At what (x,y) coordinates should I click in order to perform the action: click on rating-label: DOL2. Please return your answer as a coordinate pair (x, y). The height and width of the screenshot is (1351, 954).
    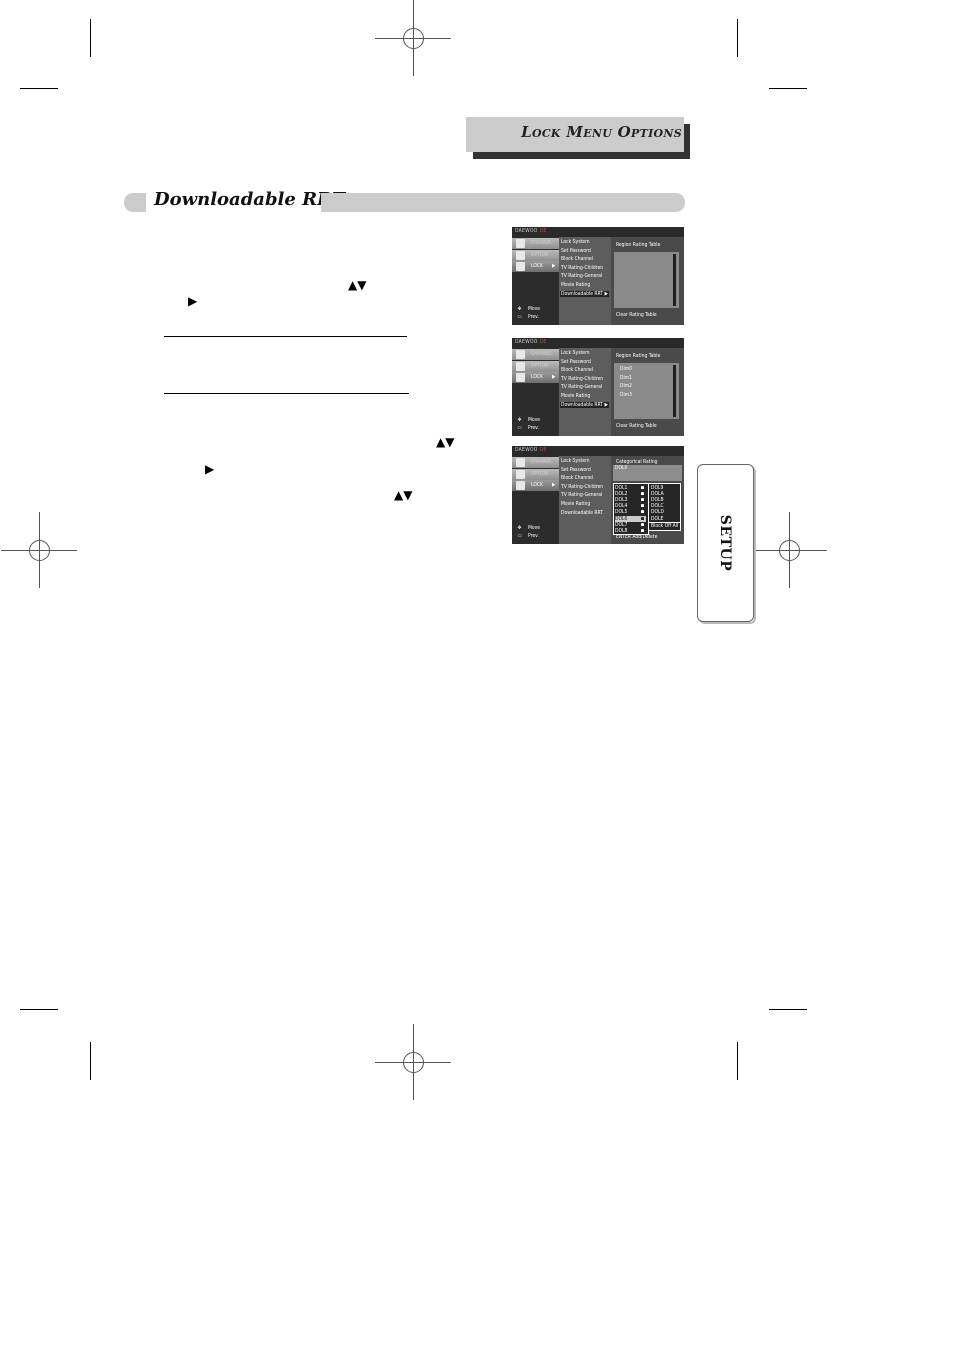
    Looking at the image, I should click on (621, 494).